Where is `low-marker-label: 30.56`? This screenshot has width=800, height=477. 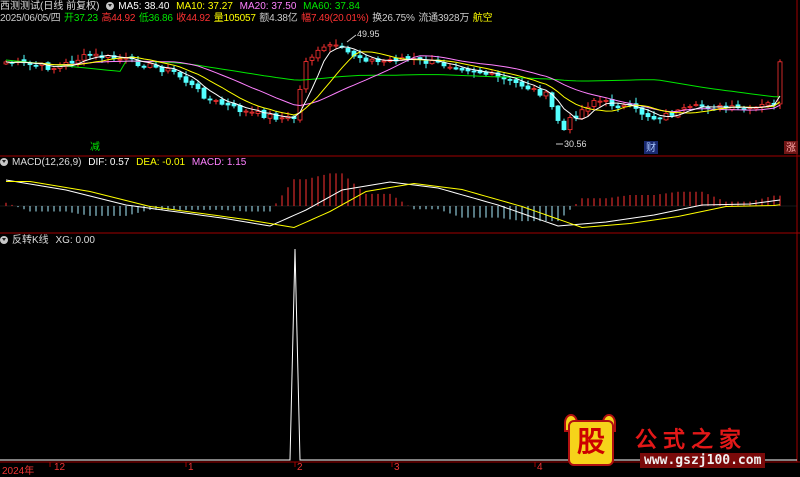
low-marker-label: 30.56 is located at coordinates (575, 144).